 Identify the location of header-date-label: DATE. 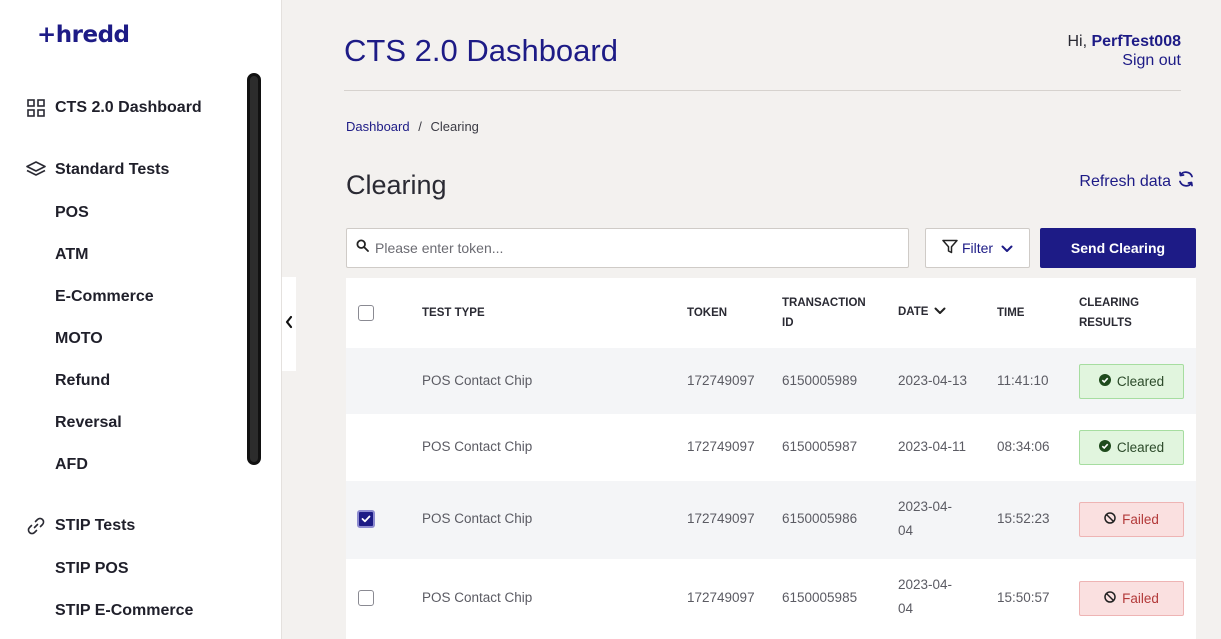
(913, 312).